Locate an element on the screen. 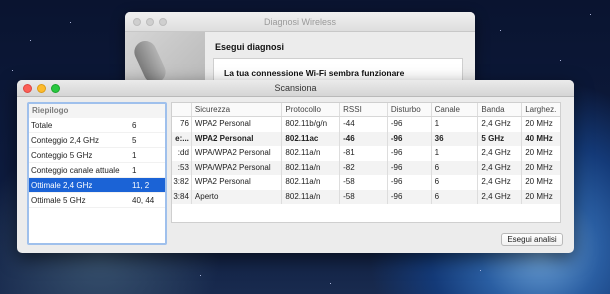 The width and height of the screenshot is (610, 294). column-header-protocol: Protocollo is located at coordinates (311, 109).